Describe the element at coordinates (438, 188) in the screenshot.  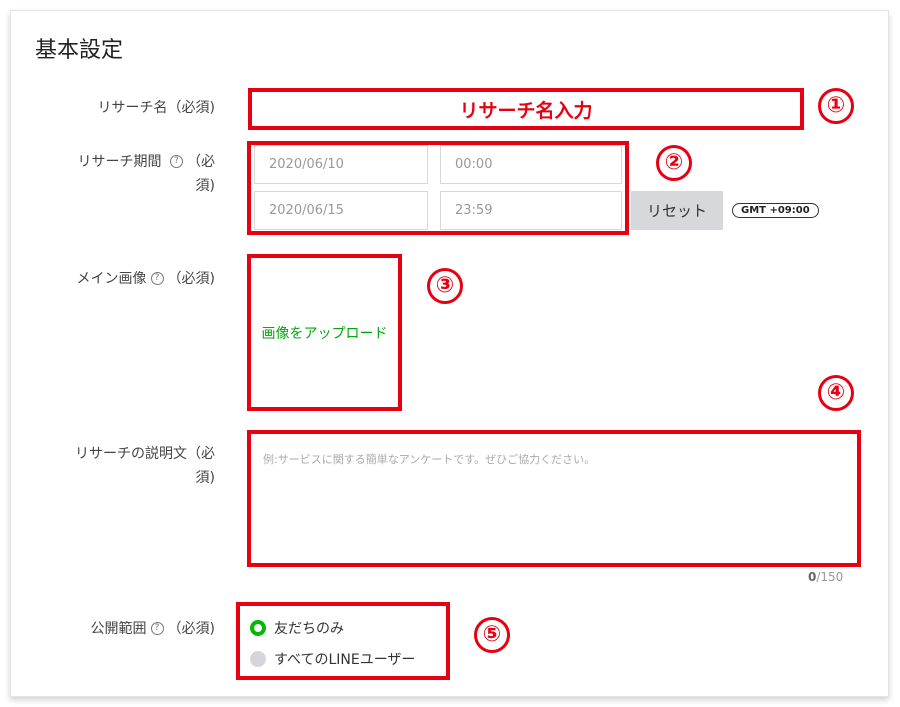
I see `period-highlight-box` at that location.